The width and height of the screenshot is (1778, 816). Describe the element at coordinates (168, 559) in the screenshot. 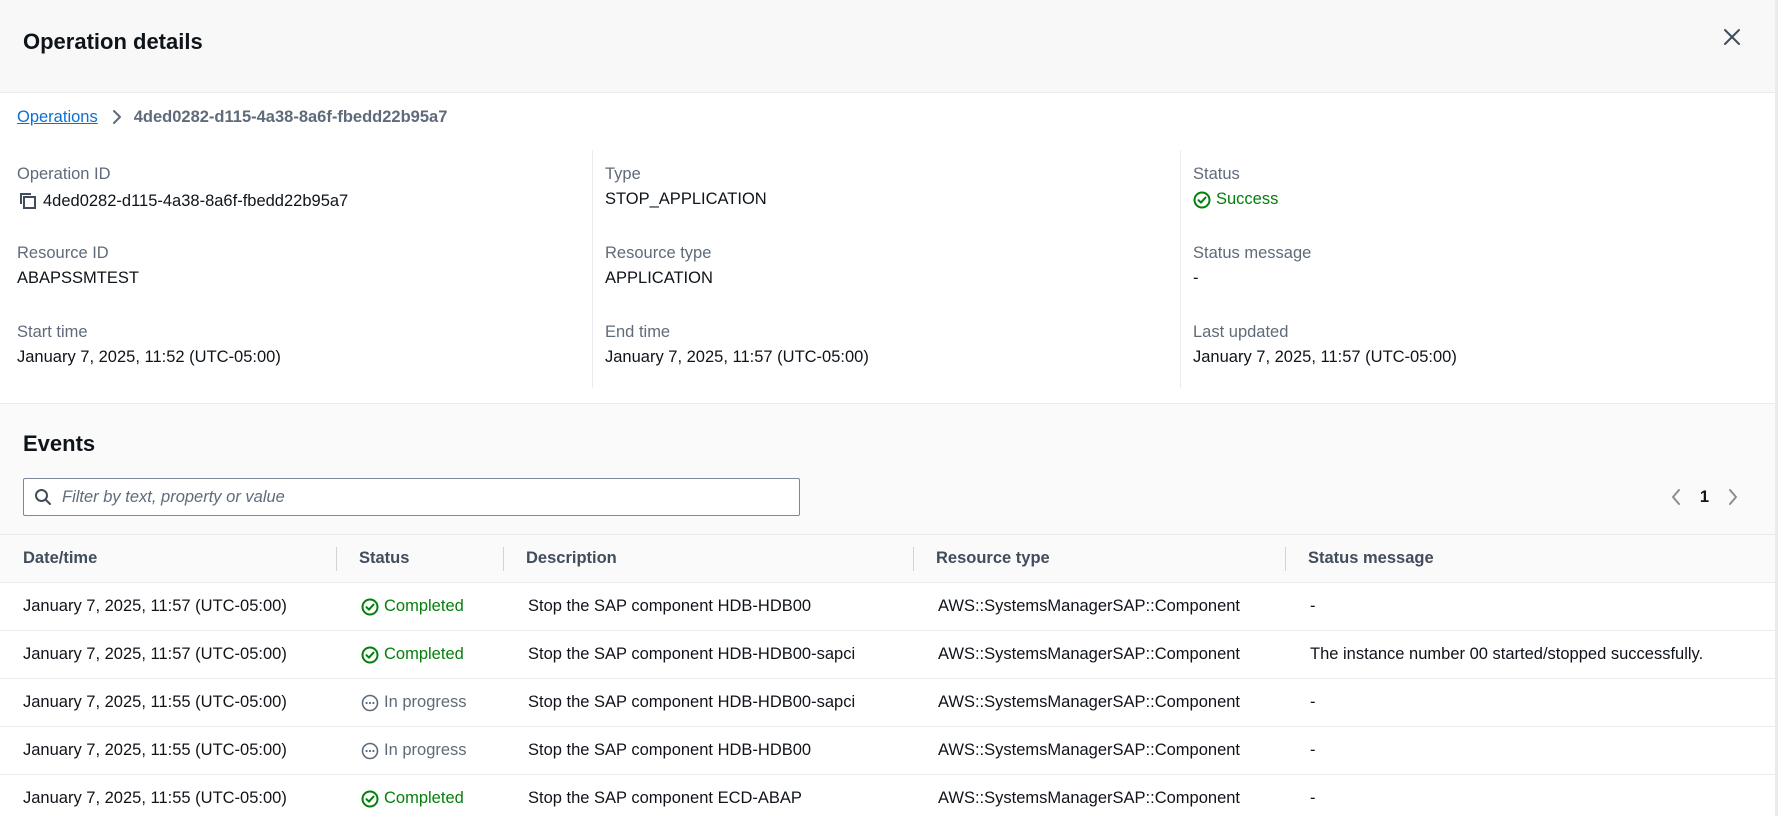

I see `column-header-datetime: Date/time` at that location.